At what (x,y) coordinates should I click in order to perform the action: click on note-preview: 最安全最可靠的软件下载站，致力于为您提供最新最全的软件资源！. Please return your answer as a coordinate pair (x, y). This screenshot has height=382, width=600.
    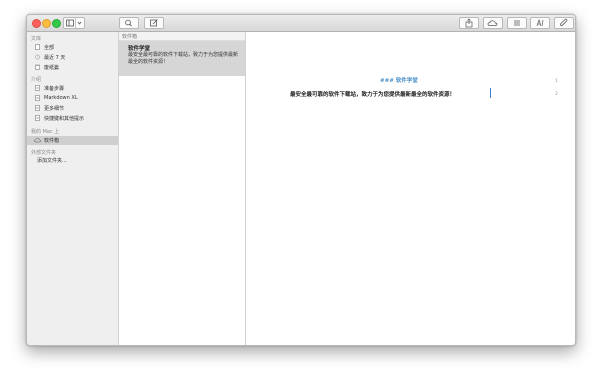
    Looking at the image, I should click on (183, 58).